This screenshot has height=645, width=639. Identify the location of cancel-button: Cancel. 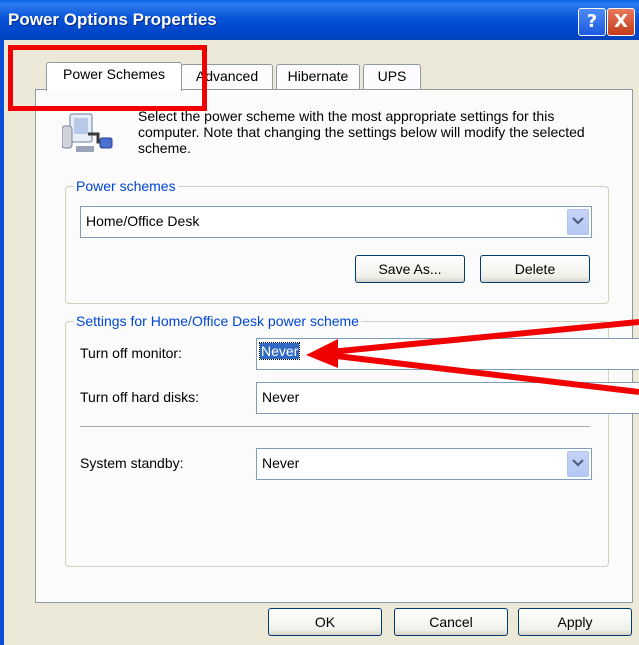
(451, 622).